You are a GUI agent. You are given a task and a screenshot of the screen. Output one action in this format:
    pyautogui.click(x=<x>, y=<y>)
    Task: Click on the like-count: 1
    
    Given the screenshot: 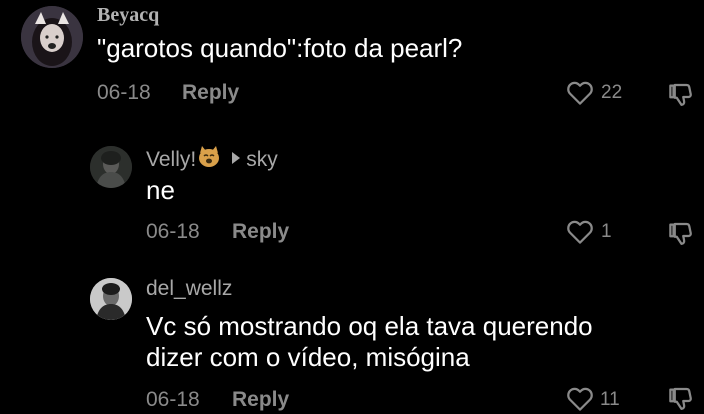 What is the action you would take?
    pyautogui.click(x=606, y=231)
    